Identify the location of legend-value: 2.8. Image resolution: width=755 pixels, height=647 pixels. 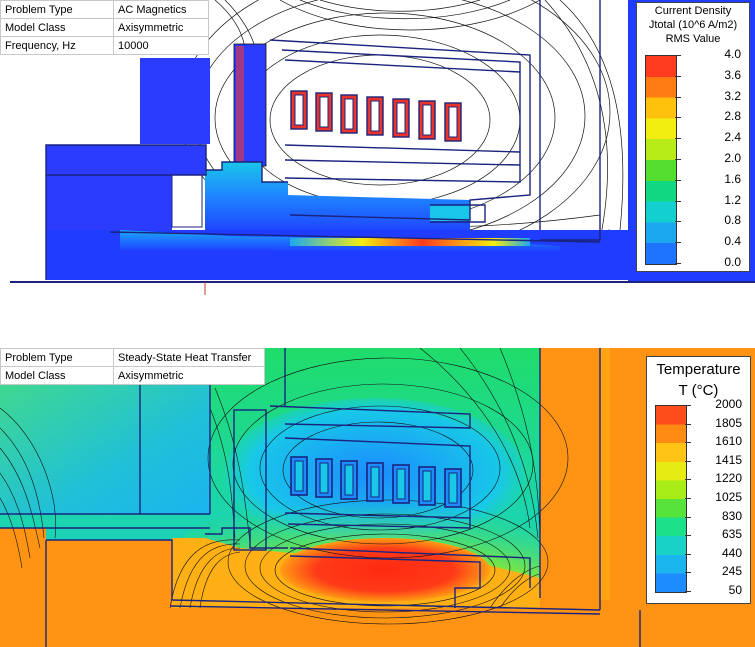
(732, 116).